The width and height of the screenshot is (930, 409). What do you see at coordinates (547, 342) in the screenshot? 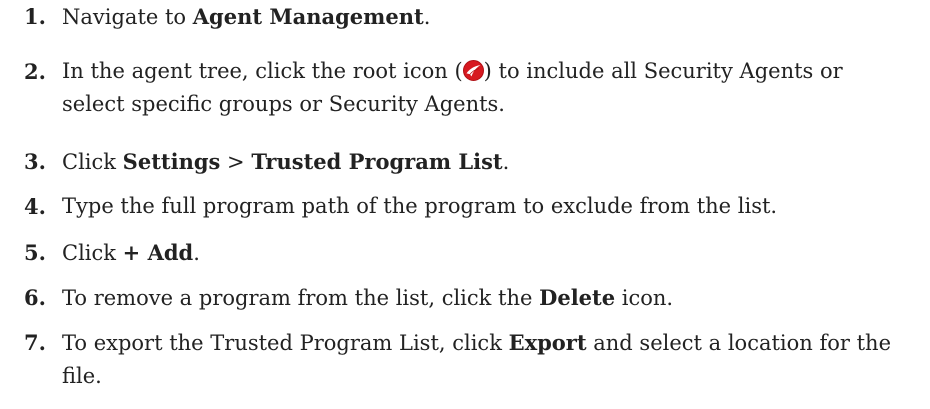
I see `ui-term-export: Export` at bounding box center [547, 342].